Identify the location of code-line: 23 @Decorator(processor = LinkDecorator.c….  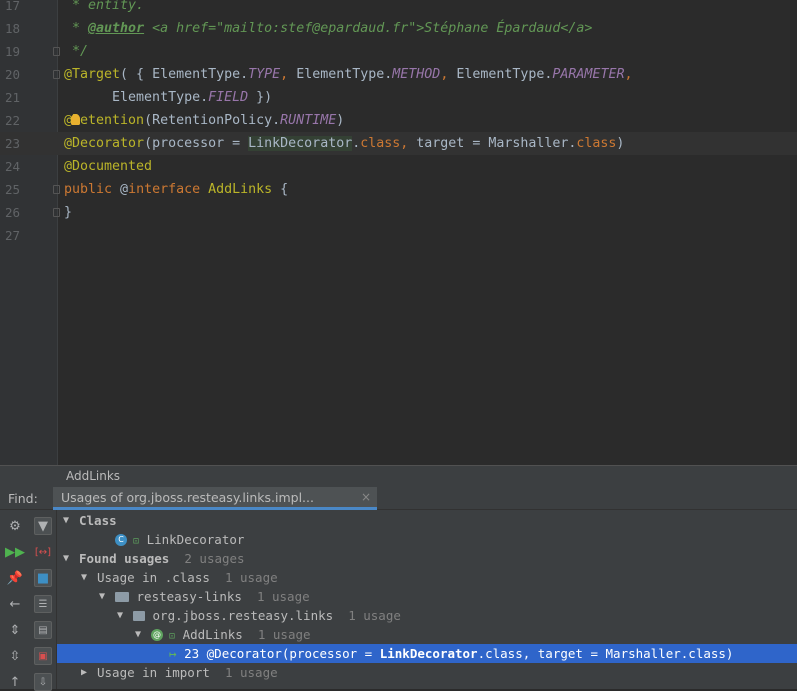
(398, 143).